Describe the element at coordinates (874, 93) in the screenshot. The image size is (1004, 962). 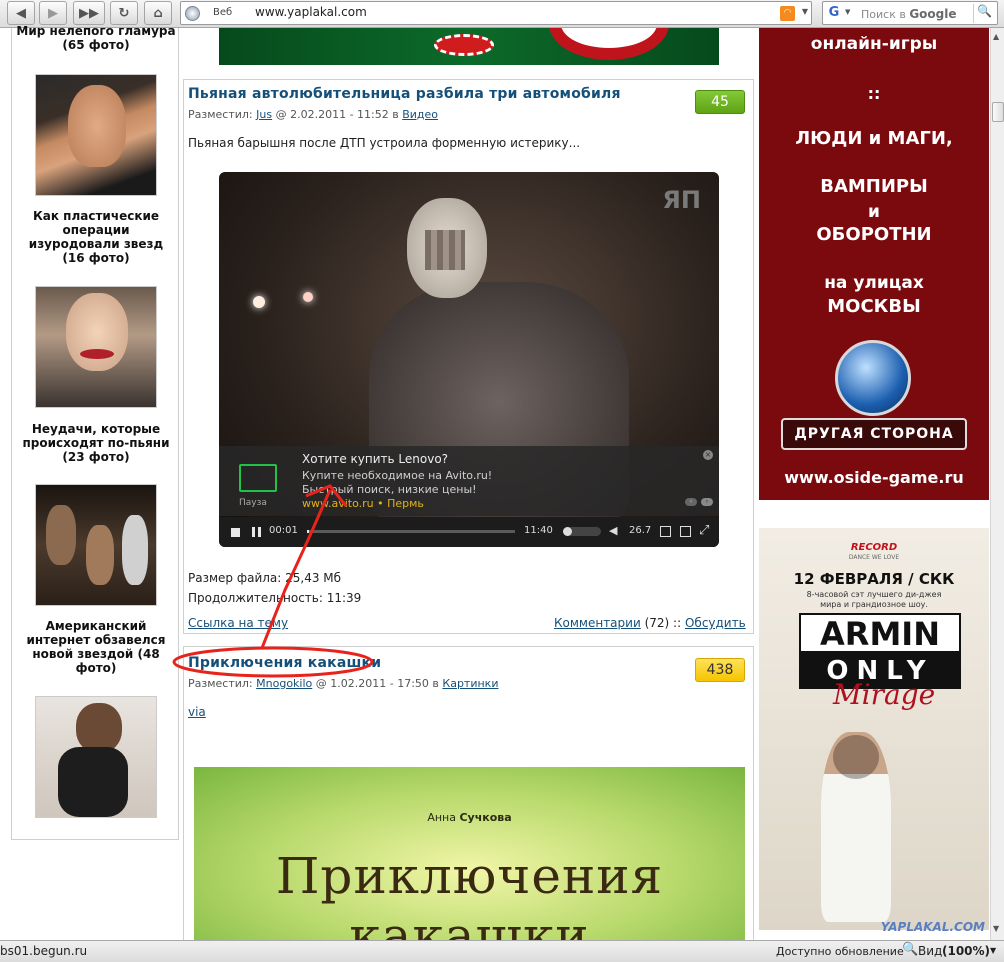
I see `banner-text: ::` at that location.